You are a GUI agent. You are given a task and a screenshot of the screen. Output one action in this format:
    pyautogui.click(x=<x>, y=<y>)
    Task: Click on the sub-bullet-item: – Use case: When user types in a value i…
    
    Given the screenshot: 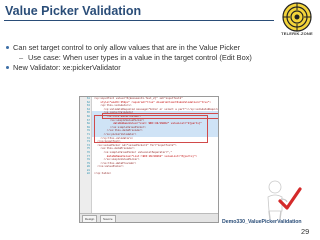 What is the action you would take?
    pyautogui.click(x=141, y=58)
    